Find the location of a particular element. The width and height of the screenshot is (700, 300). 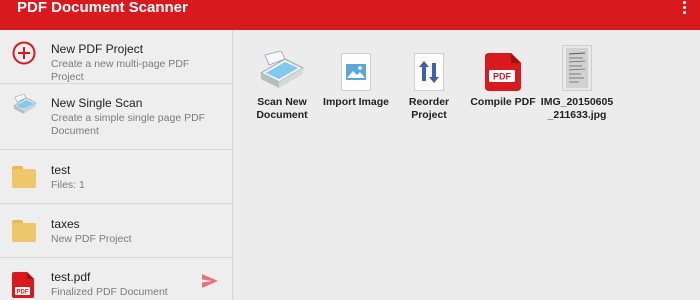

item-subtitle: Create a new multi-page PDF Project is located at coordinates (120, 70).